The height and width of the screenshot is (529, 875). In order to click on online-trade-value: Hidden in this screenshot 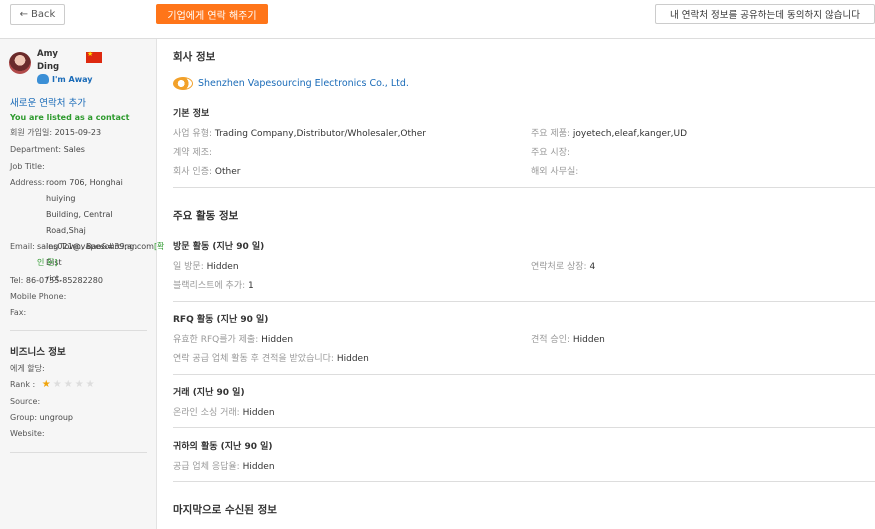, I will do `click(258, 413)`.